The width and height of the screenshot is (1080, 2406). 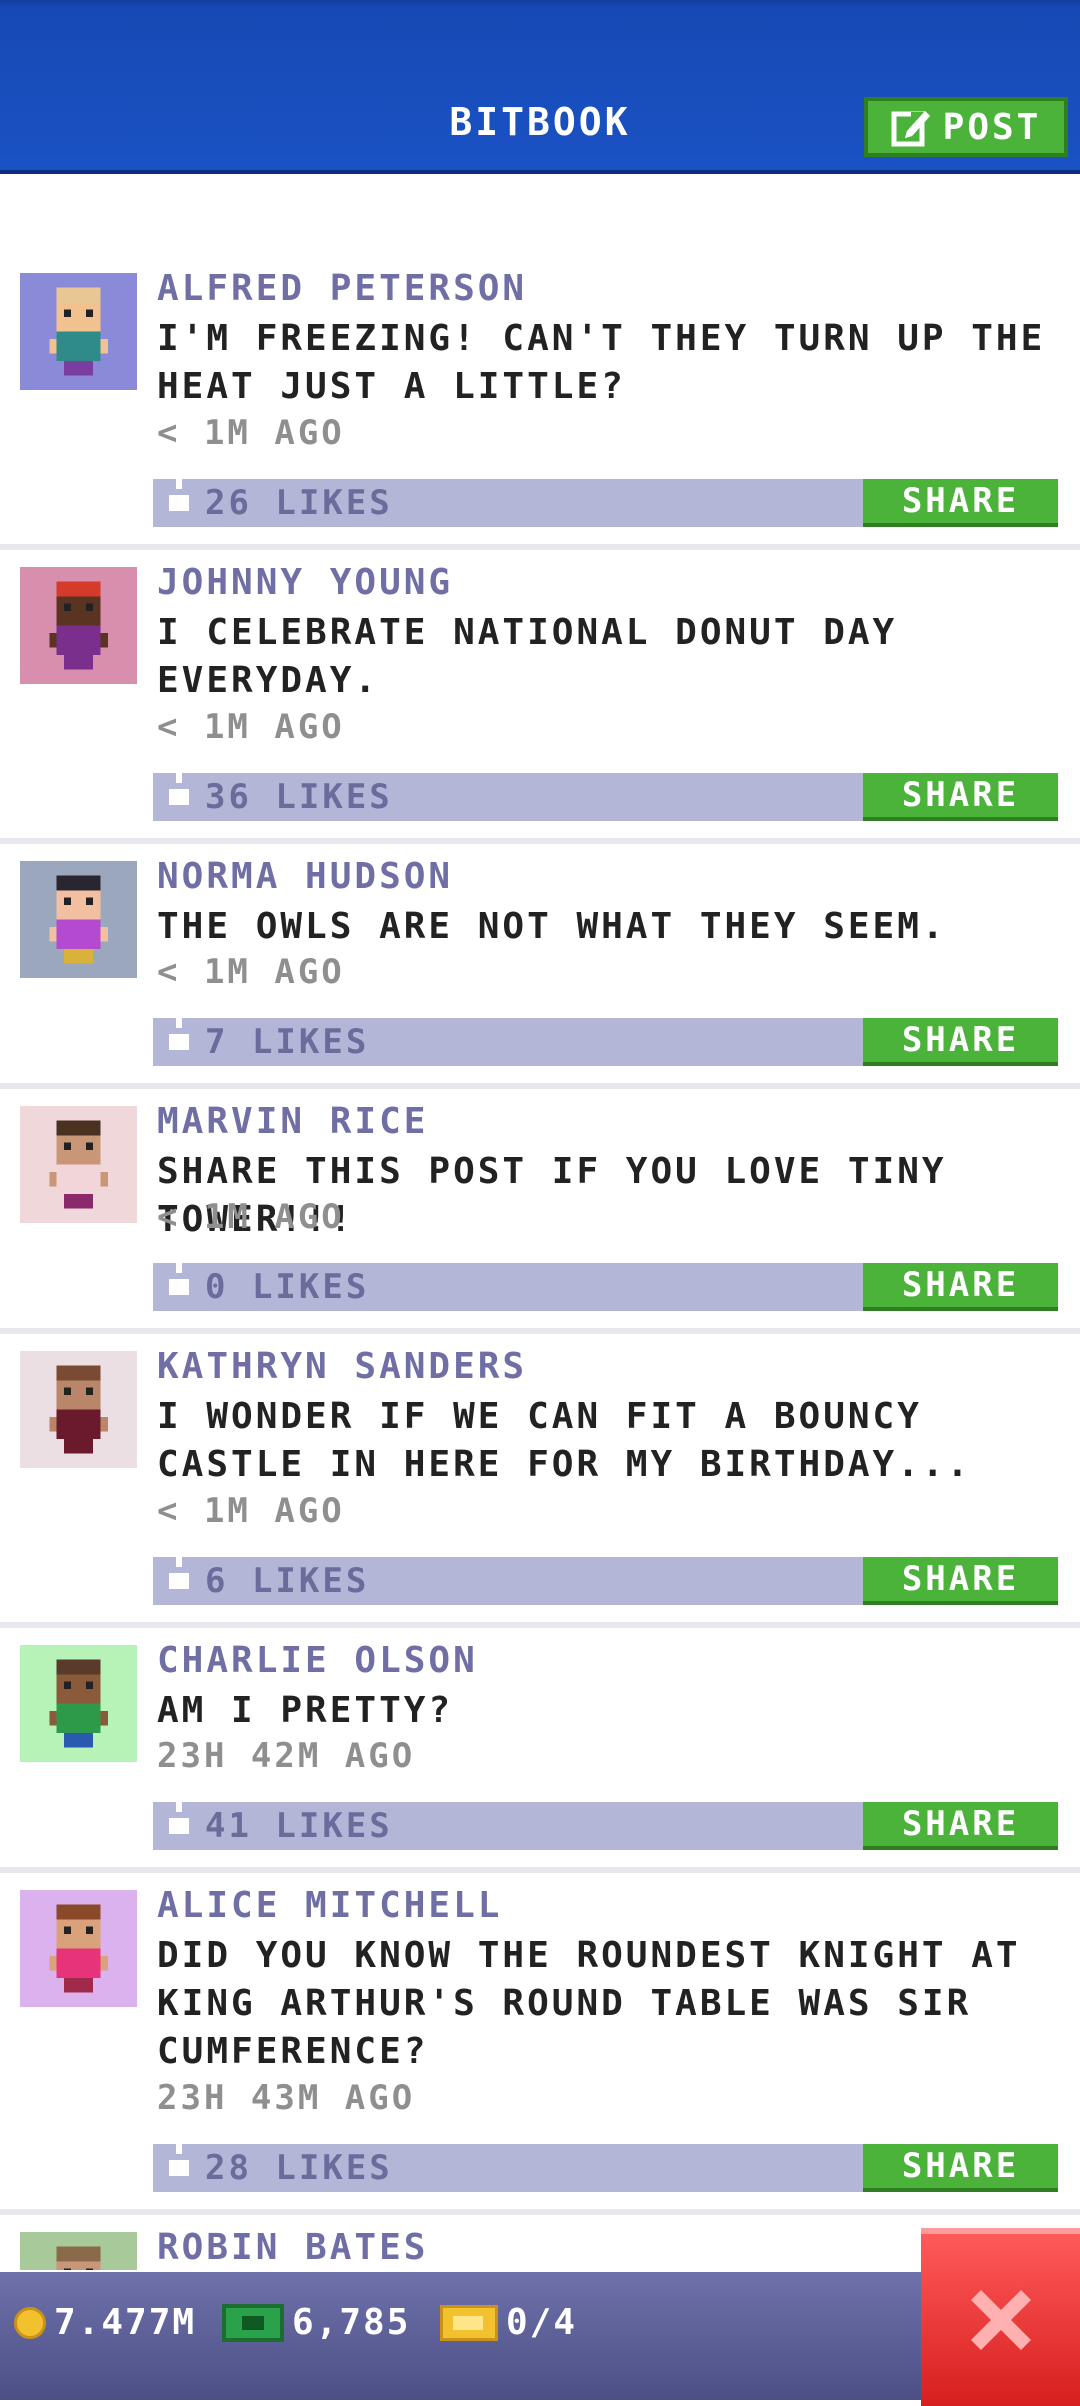 I want to click on post-text: THE OWLS ARE NOT WHAT THEY SEEM., so click(x=552, y=926).